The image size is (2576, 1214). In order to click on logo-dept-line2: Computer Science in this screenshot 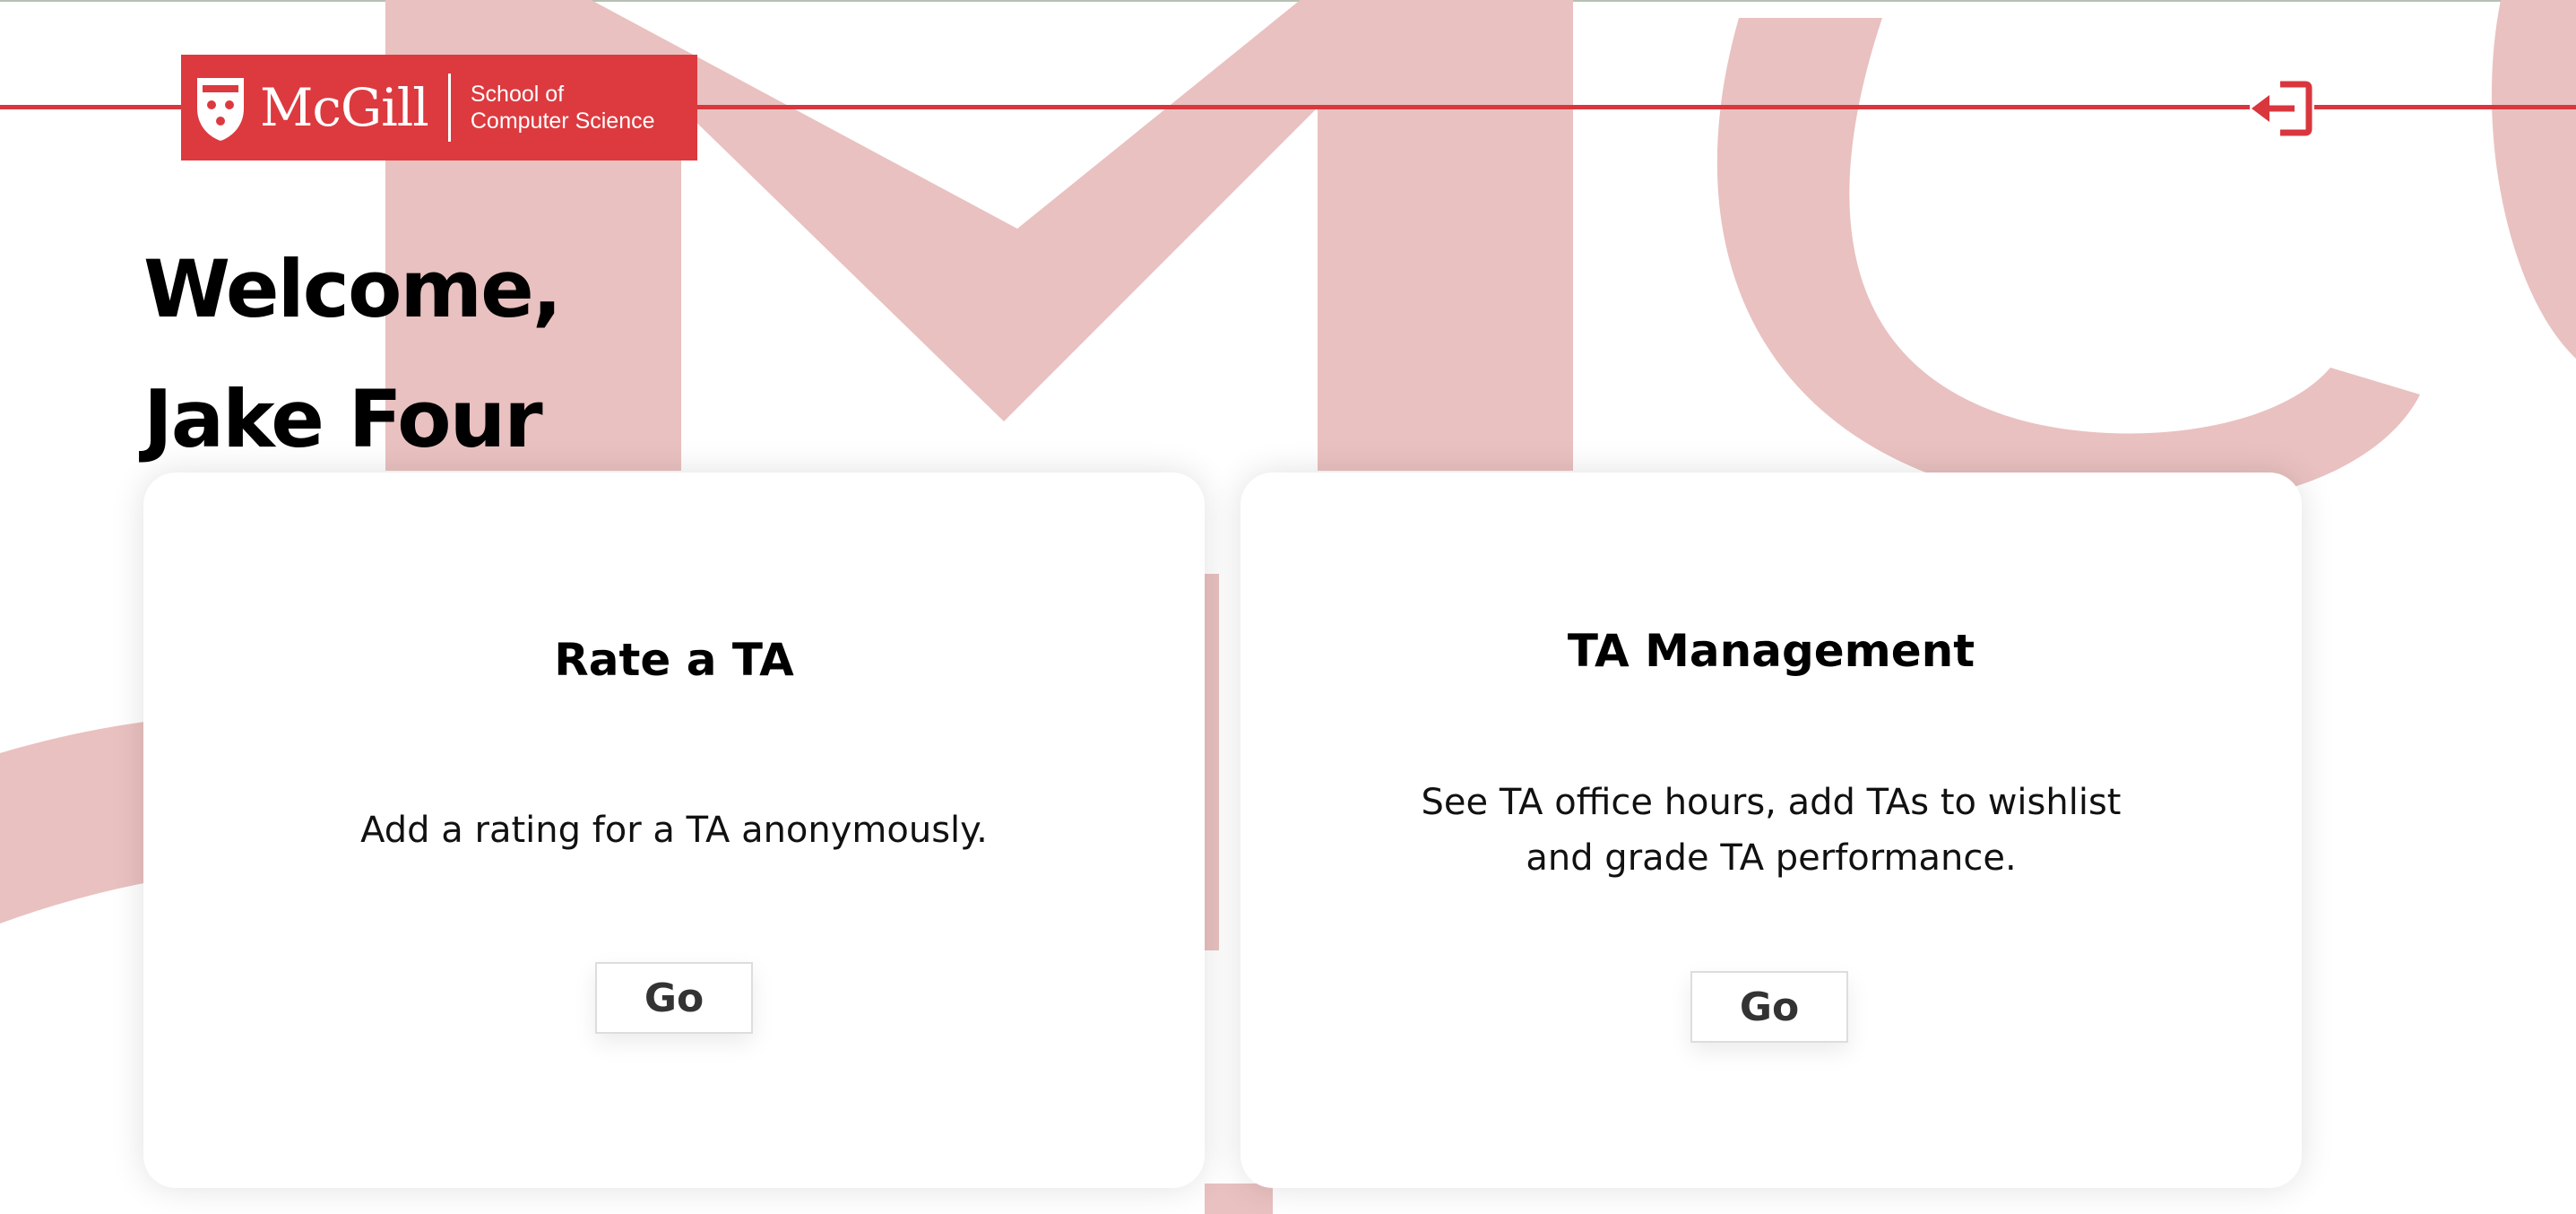, I will do `click(562, 121)`.